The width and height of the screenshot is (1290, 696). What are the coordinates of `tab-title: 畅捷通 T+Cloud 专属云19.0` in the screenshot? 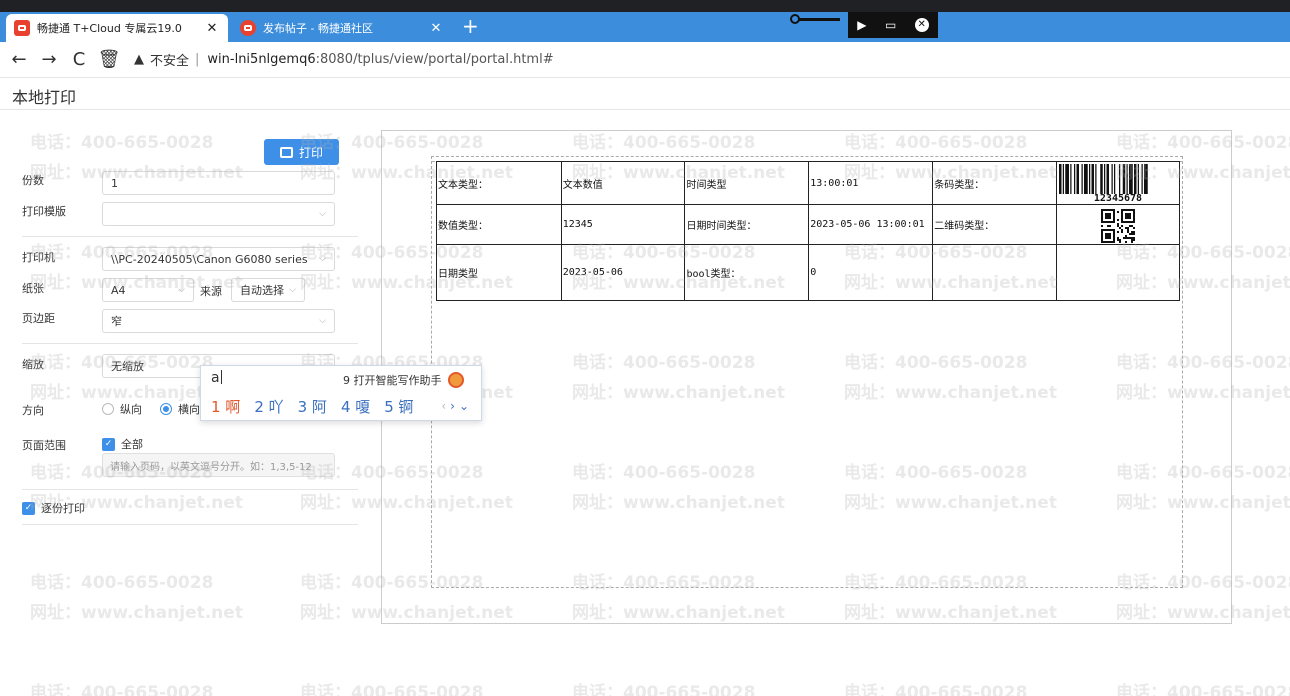 It's located at (109, 28).